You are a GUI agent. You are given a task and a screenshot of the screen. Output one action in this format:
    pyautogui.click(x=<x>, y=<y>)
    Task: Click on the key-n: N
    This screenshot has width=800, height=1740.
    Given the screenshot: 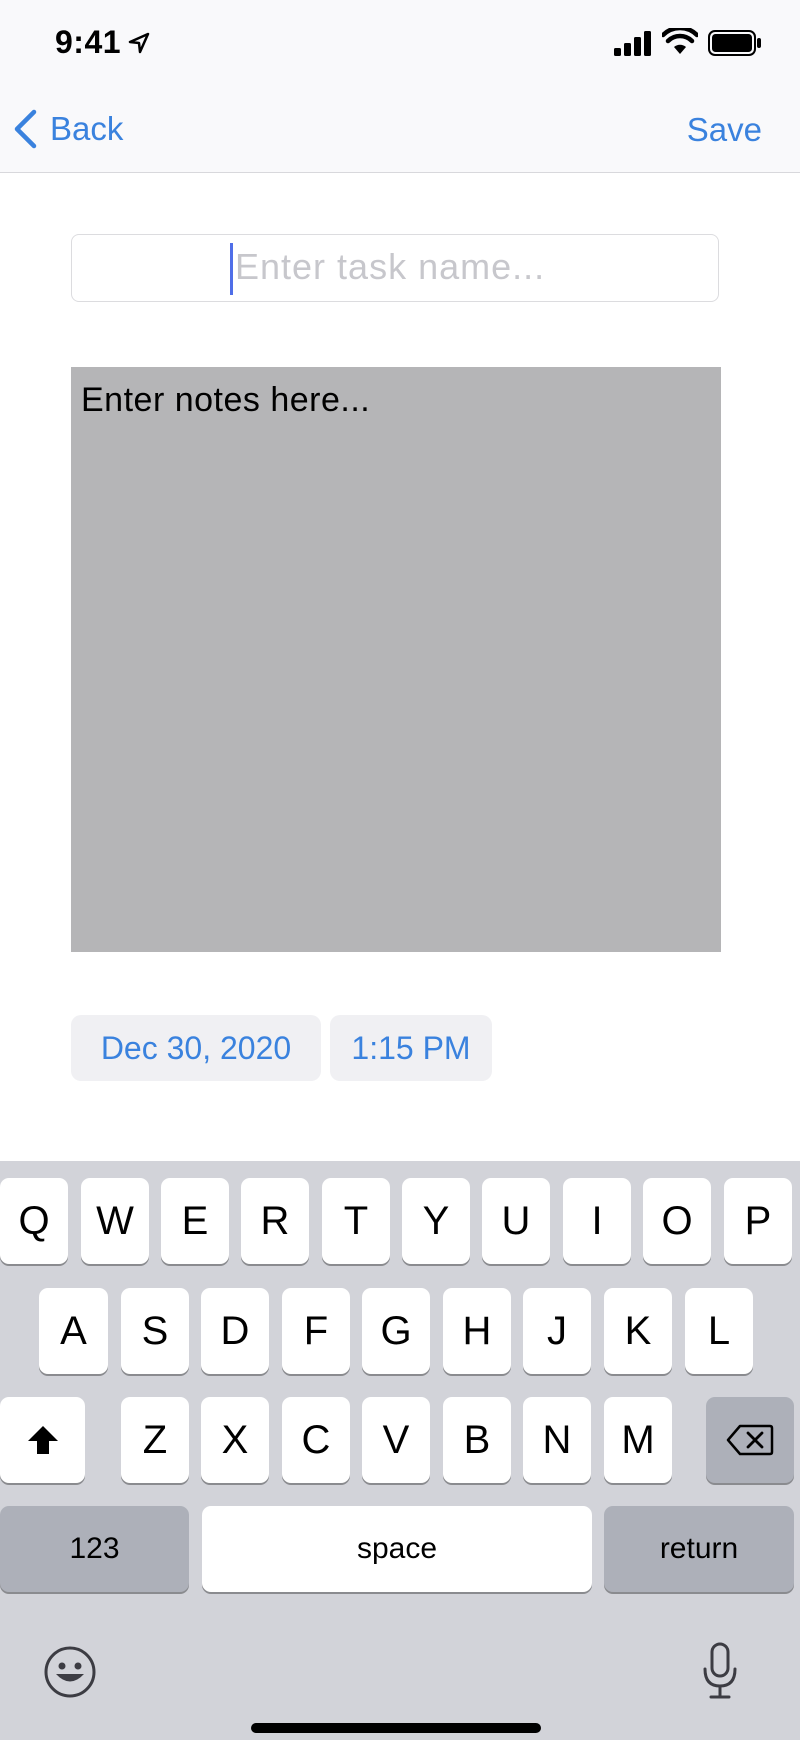 What is the action you would take?
    pyautogui.click(x=557, y=1440)
    